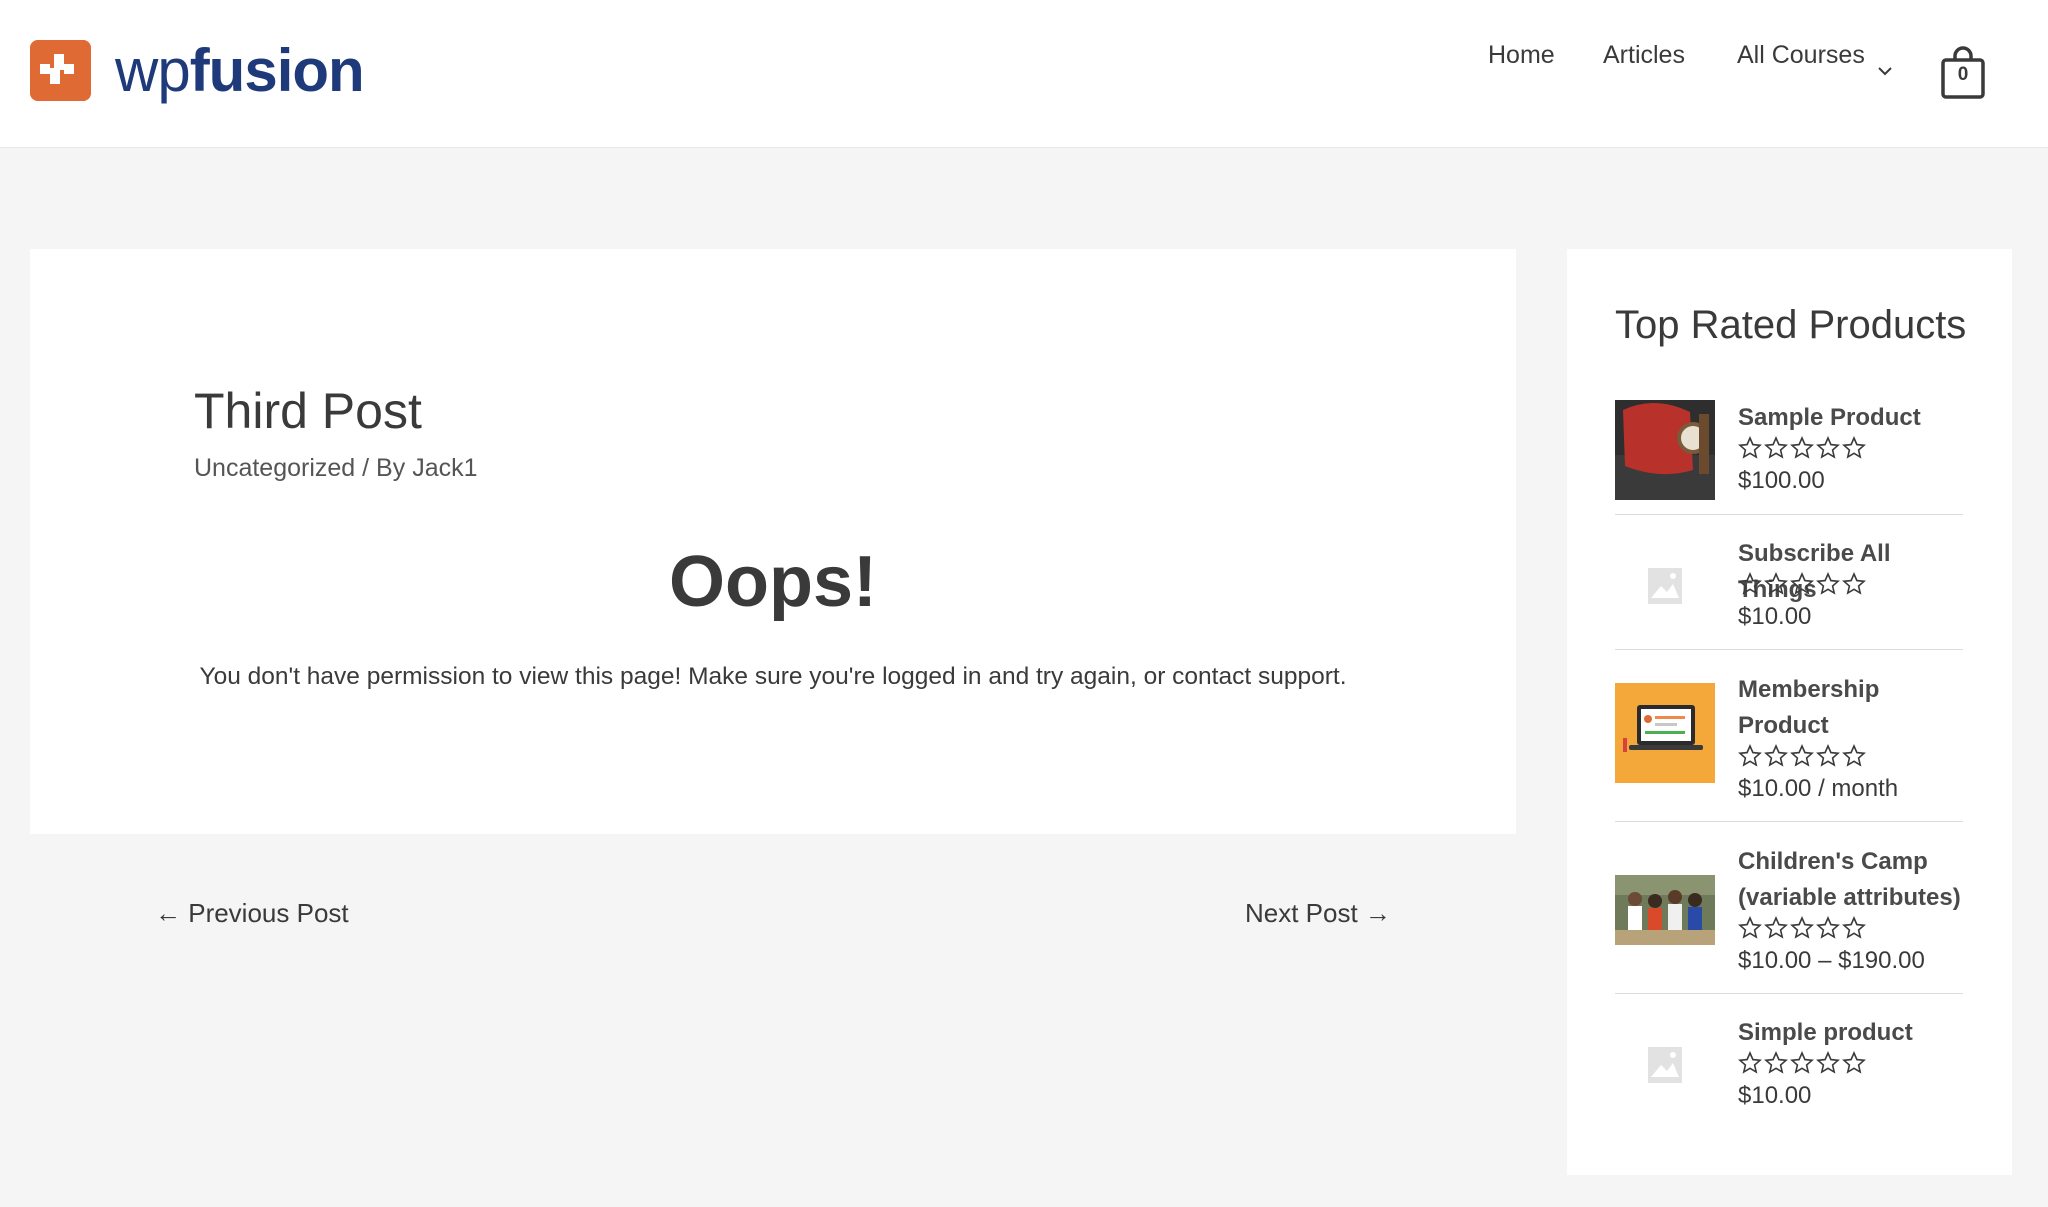 The image size is (2048, 1207). I want to click on post-category-link: Uncategorized, so click(274, 468).